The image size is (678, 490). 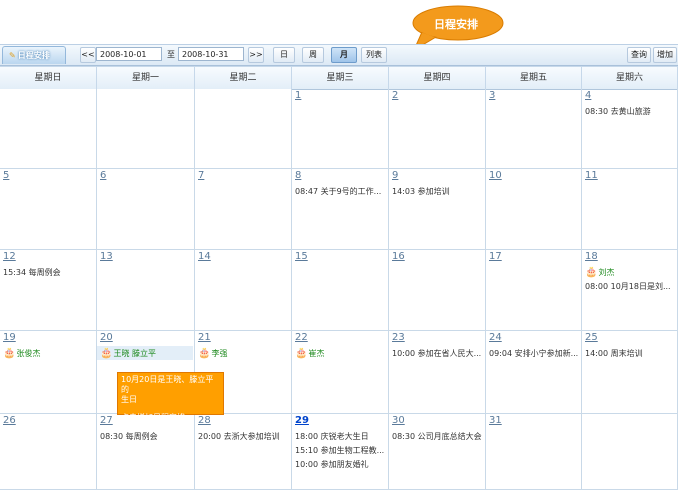 What do you see at coordinates (534, 209) in the screenshot?
I see `day-cell: 10` at bounding box center [534, 209].